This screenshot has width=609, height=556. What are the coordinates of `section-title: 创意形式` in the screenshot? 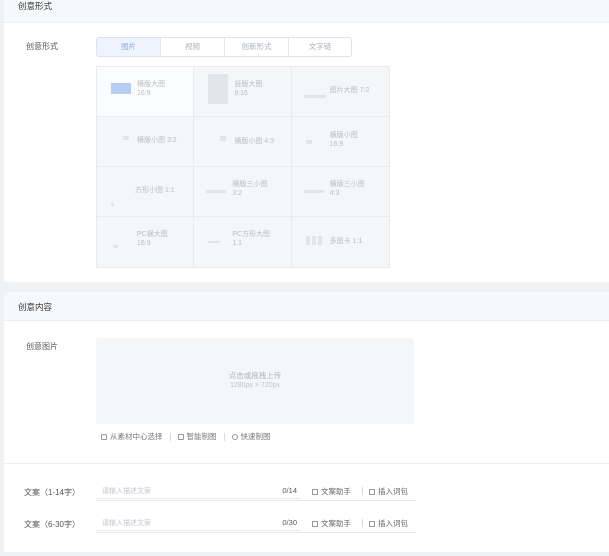 It's located at (35, 6).